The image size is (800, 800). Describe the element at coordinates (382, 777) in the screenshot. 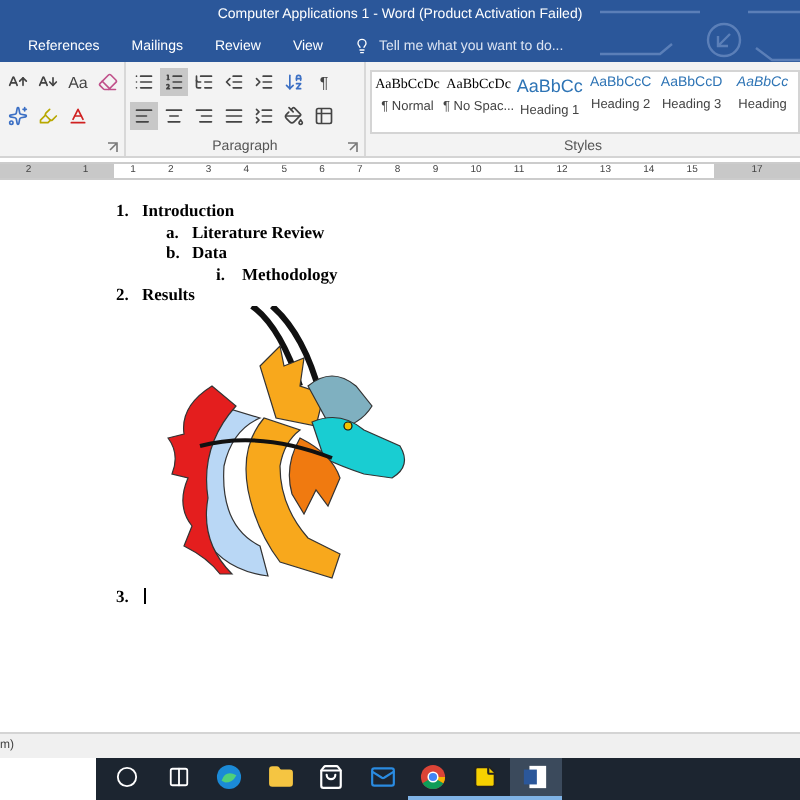

I see `mail-icon` at that location.